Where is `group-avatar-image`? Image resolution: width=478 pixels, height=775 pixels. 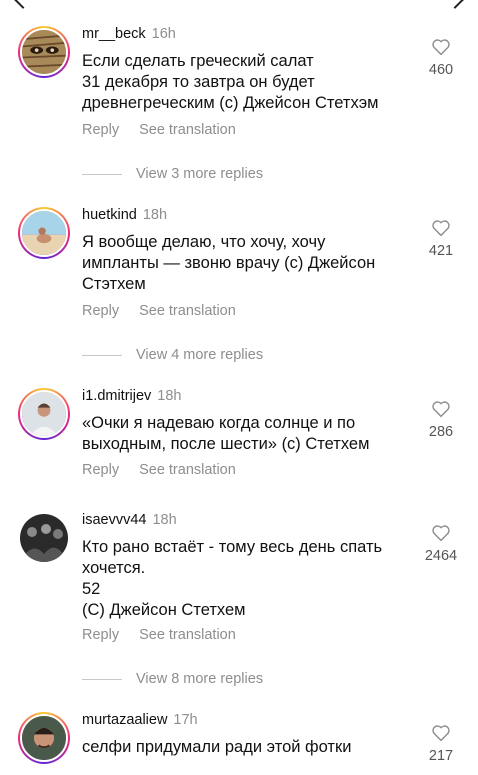
group-avatar-image is located at coordinates (44, 538).